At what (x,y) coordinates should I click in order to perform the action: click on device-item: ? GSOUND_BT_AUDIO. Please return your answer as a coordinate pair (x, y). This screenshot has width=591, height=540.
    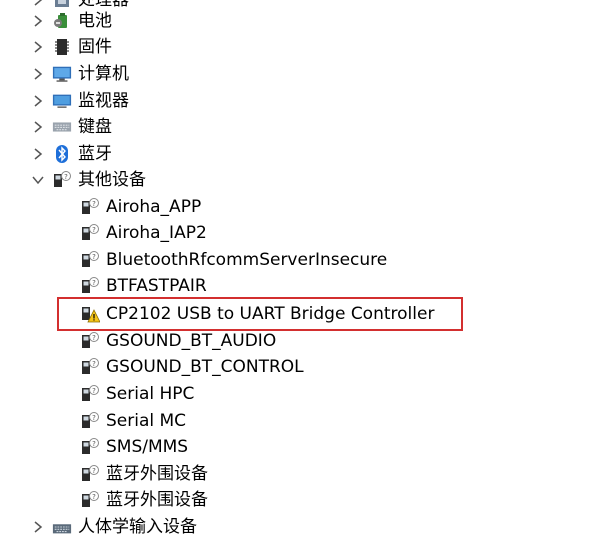
    Looking at the image, I should click on (178, 341).